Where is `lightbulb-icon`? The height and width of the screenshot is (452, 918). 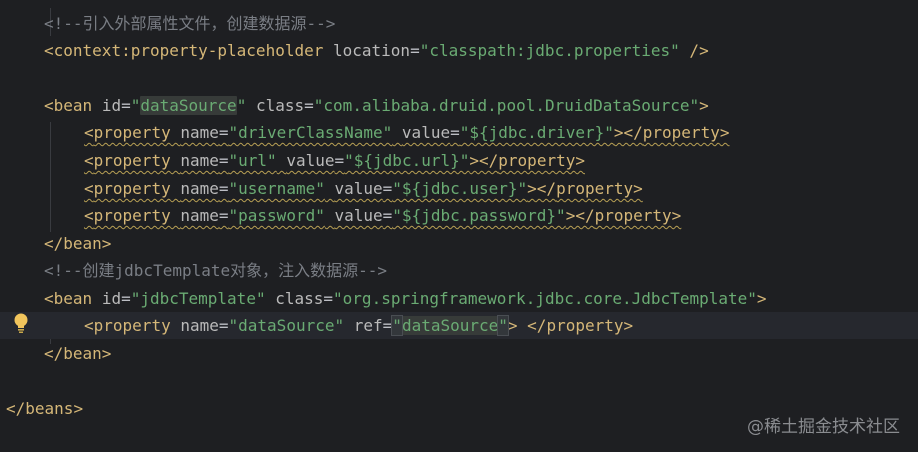 lightbulb-icon is located at coordinates (21, 323).